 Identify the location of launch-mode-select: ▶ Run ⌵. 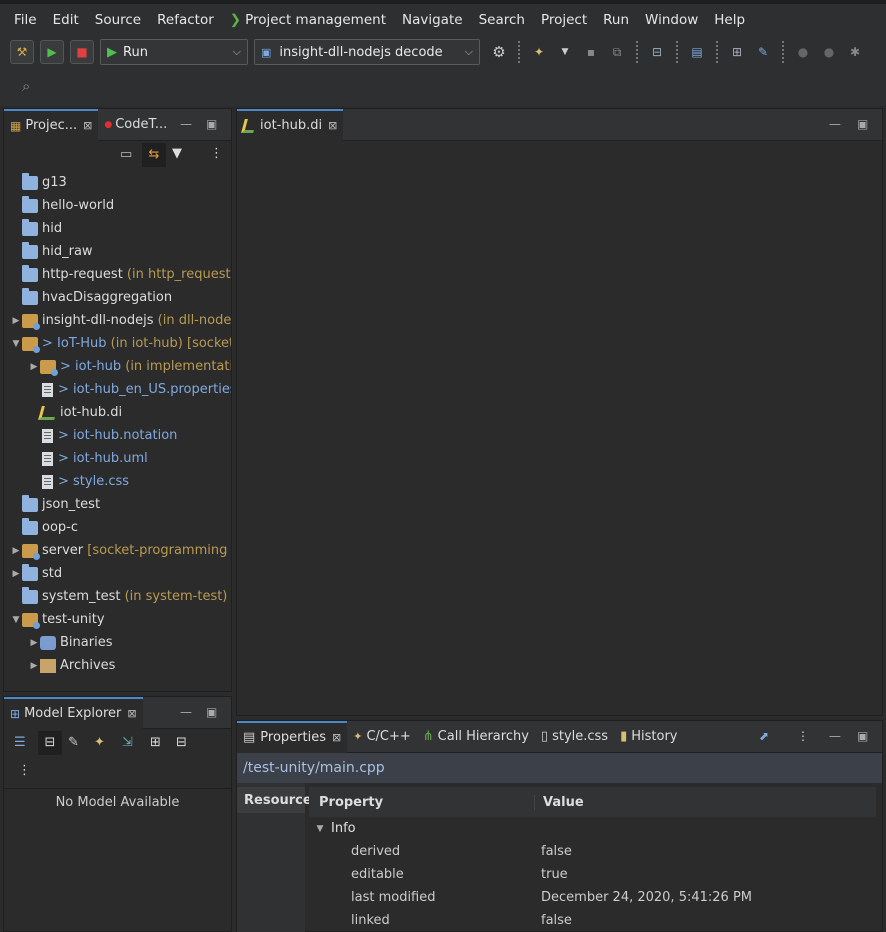
(174, 52).